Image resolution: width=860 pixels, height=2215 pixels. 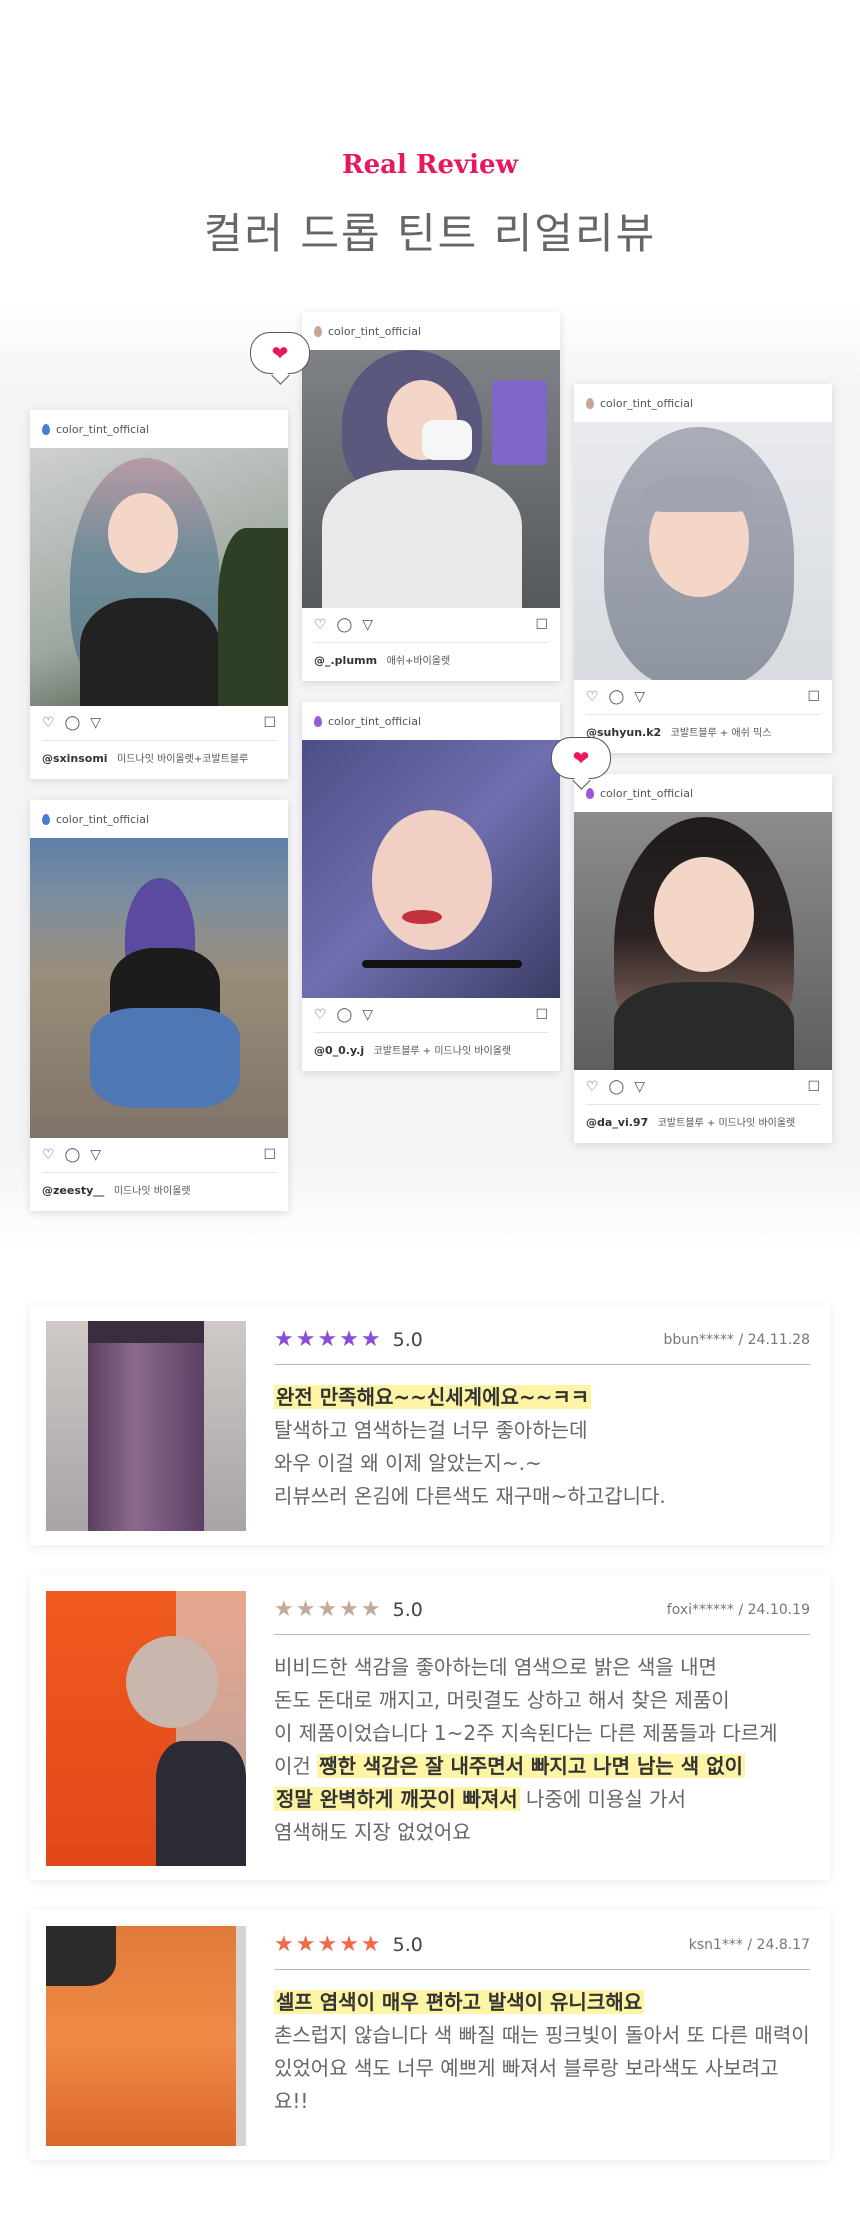 What do you see at coordinates (408, 1463) in the screenshot?
I see `review-line: 와우 이걸 왜 이제 알았는지~.~` at bounding box center [408, 1463].